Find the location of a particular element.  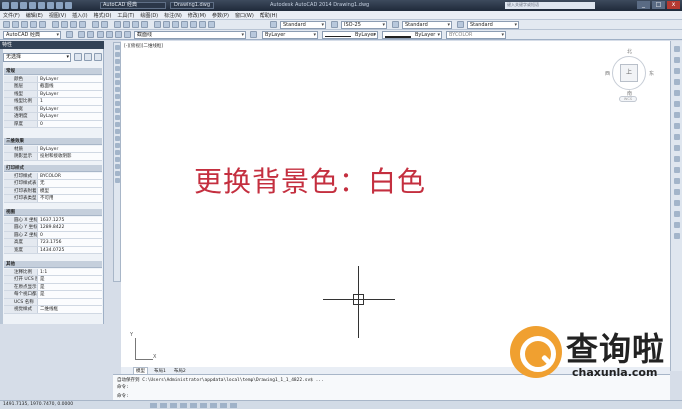

section-view: 视图 is located at coordinates (53, 212).